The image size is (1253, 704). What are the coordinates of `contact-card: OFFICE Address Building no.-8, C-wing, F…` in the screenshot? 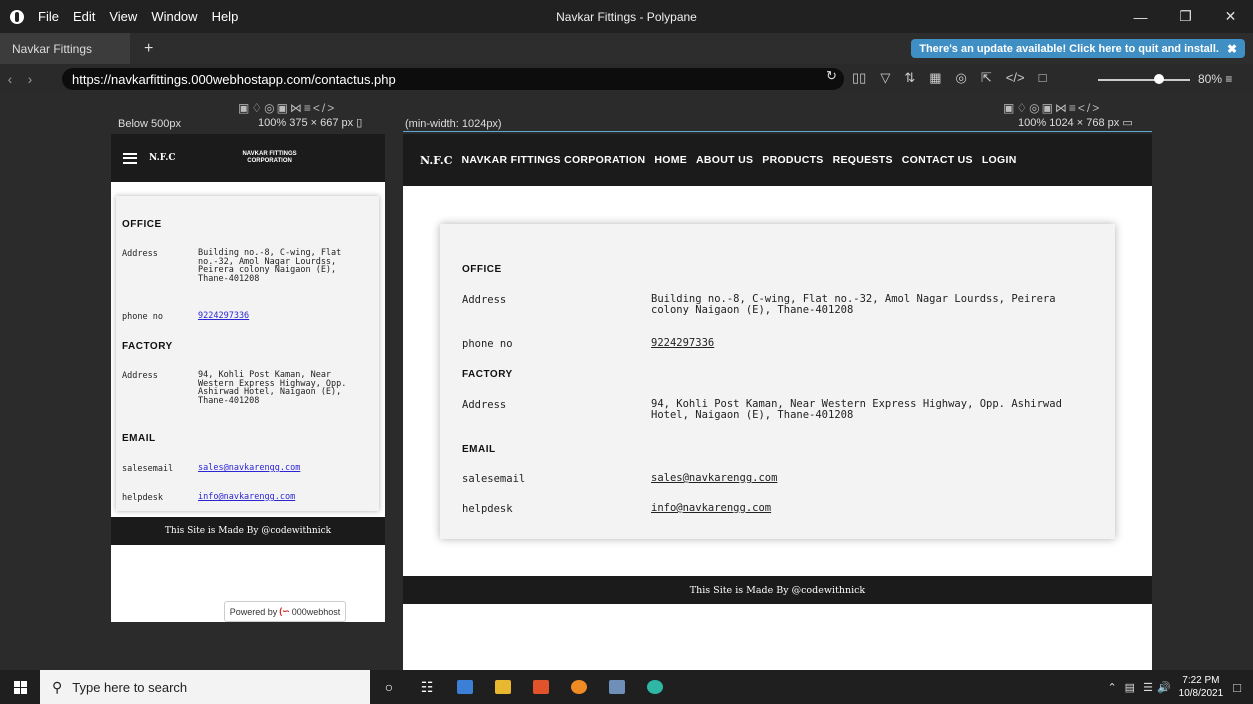 It's located at (247, 353).